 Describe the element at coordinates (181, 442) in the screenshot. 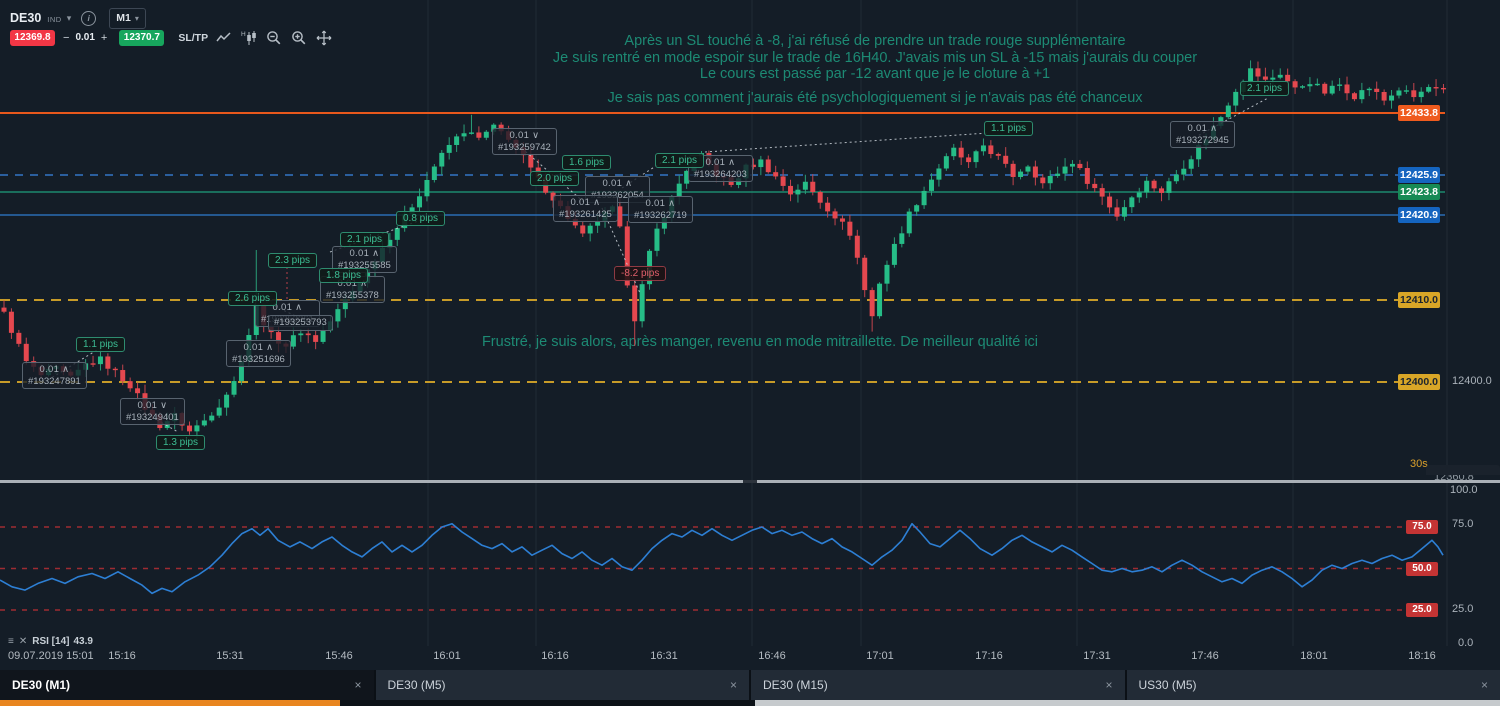

I see `pips-badge: 1.3 pips` at that location.